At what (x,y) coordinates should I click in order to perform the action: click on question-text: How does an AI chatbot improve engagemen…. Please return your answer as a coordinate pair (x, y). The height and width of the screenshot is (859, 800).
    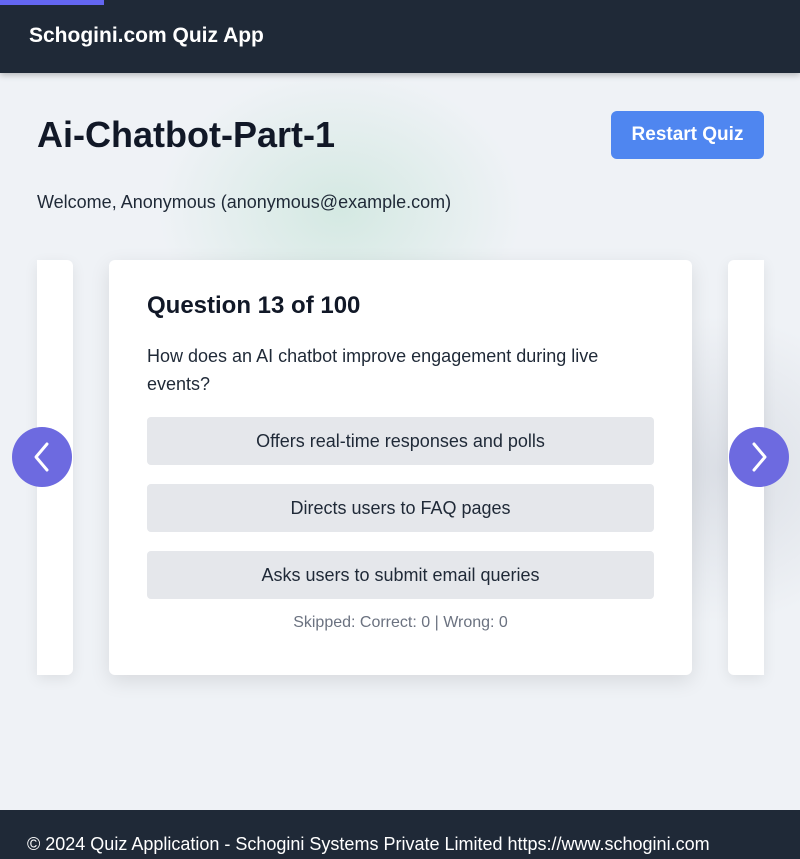
    Looking at the image, I should click on (373, 370).